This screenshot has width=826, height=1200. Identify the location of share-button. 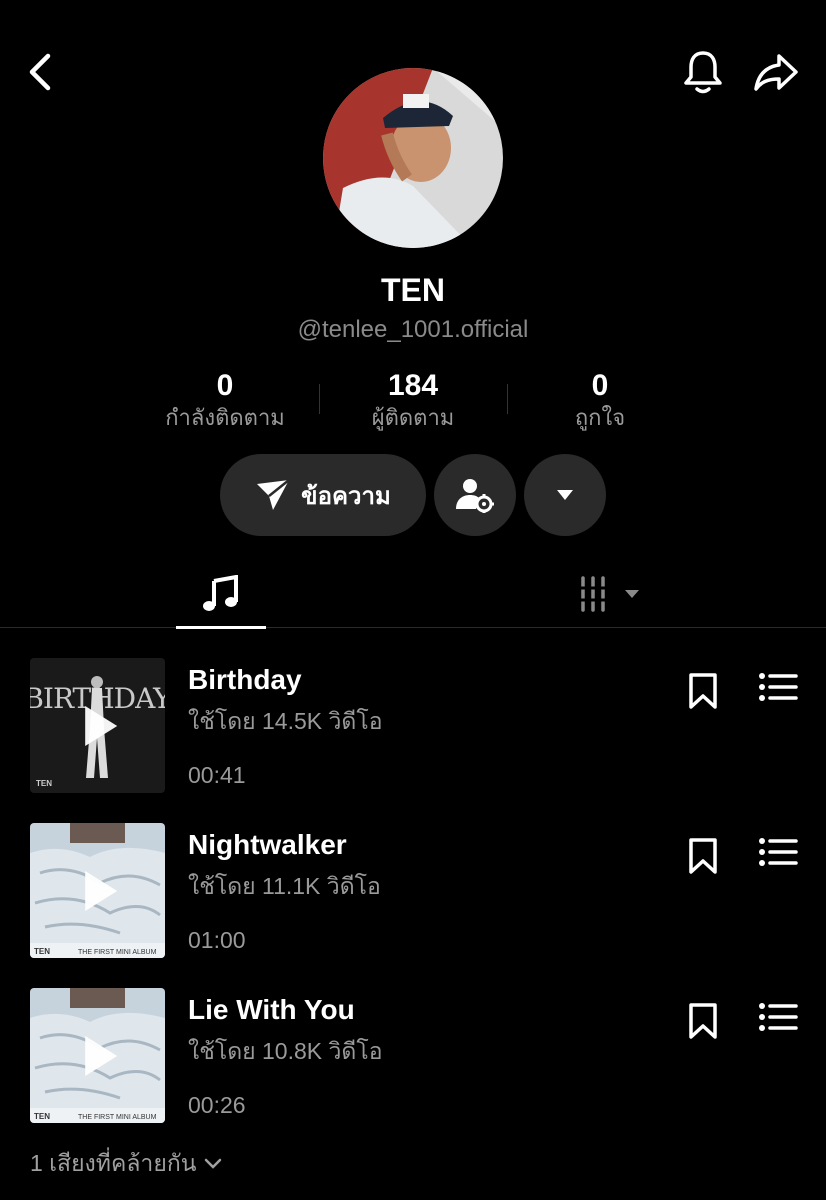
(776, 72).